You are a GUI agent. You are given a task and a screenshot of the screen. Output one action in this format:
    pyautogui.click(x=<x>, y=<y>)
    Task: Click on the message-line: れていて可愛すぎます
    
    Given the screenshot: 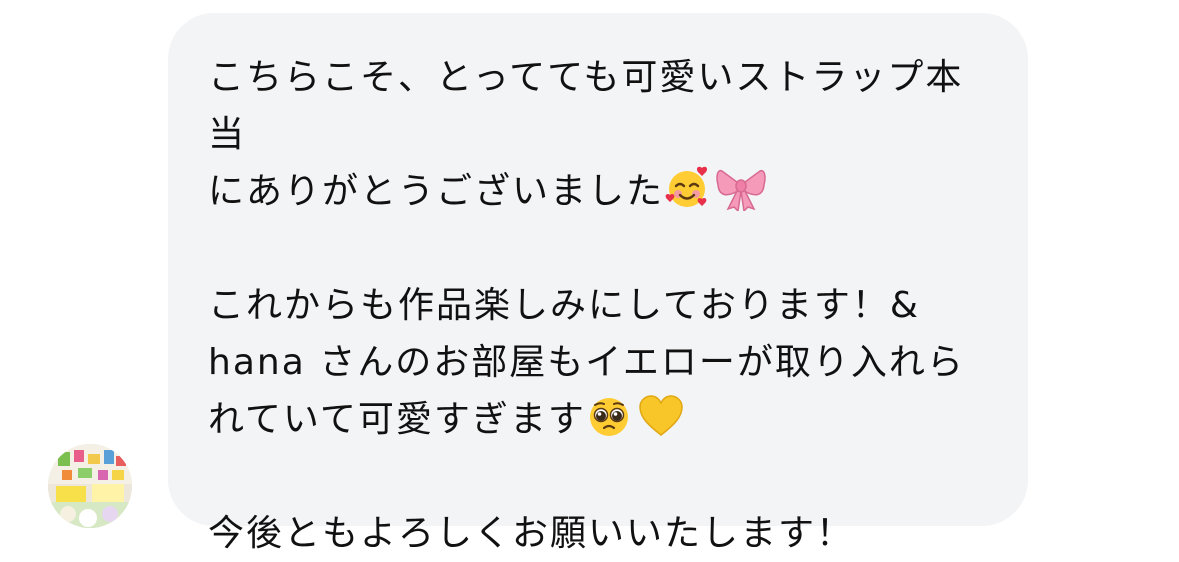 What is the action you would take?
    pyautogui.click(x=397, y=419)
    